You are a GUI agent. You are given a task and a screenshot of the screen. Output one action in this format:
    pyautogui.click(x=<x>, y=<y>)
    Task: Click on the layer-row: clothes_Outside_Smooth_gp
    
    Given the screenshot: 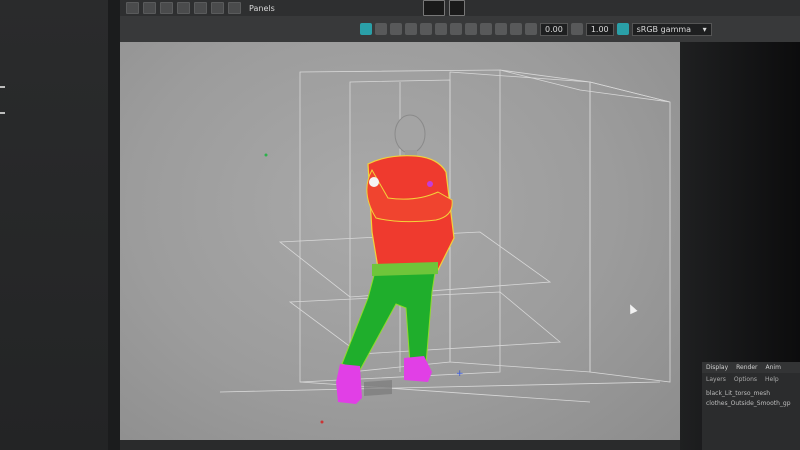 What is the action you would take?
    pyautogui.click(x=751, y=403)
    